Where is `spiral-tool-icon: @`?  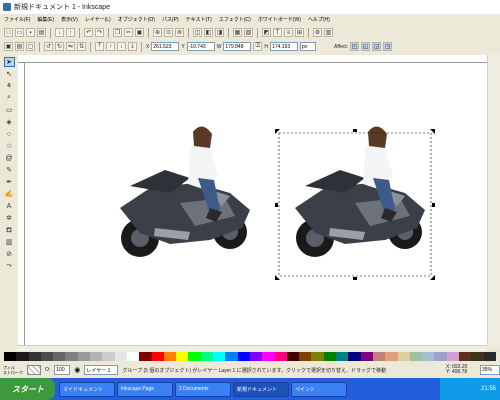 spiral-tool-icon: @ is located at coordinates (9, 158).